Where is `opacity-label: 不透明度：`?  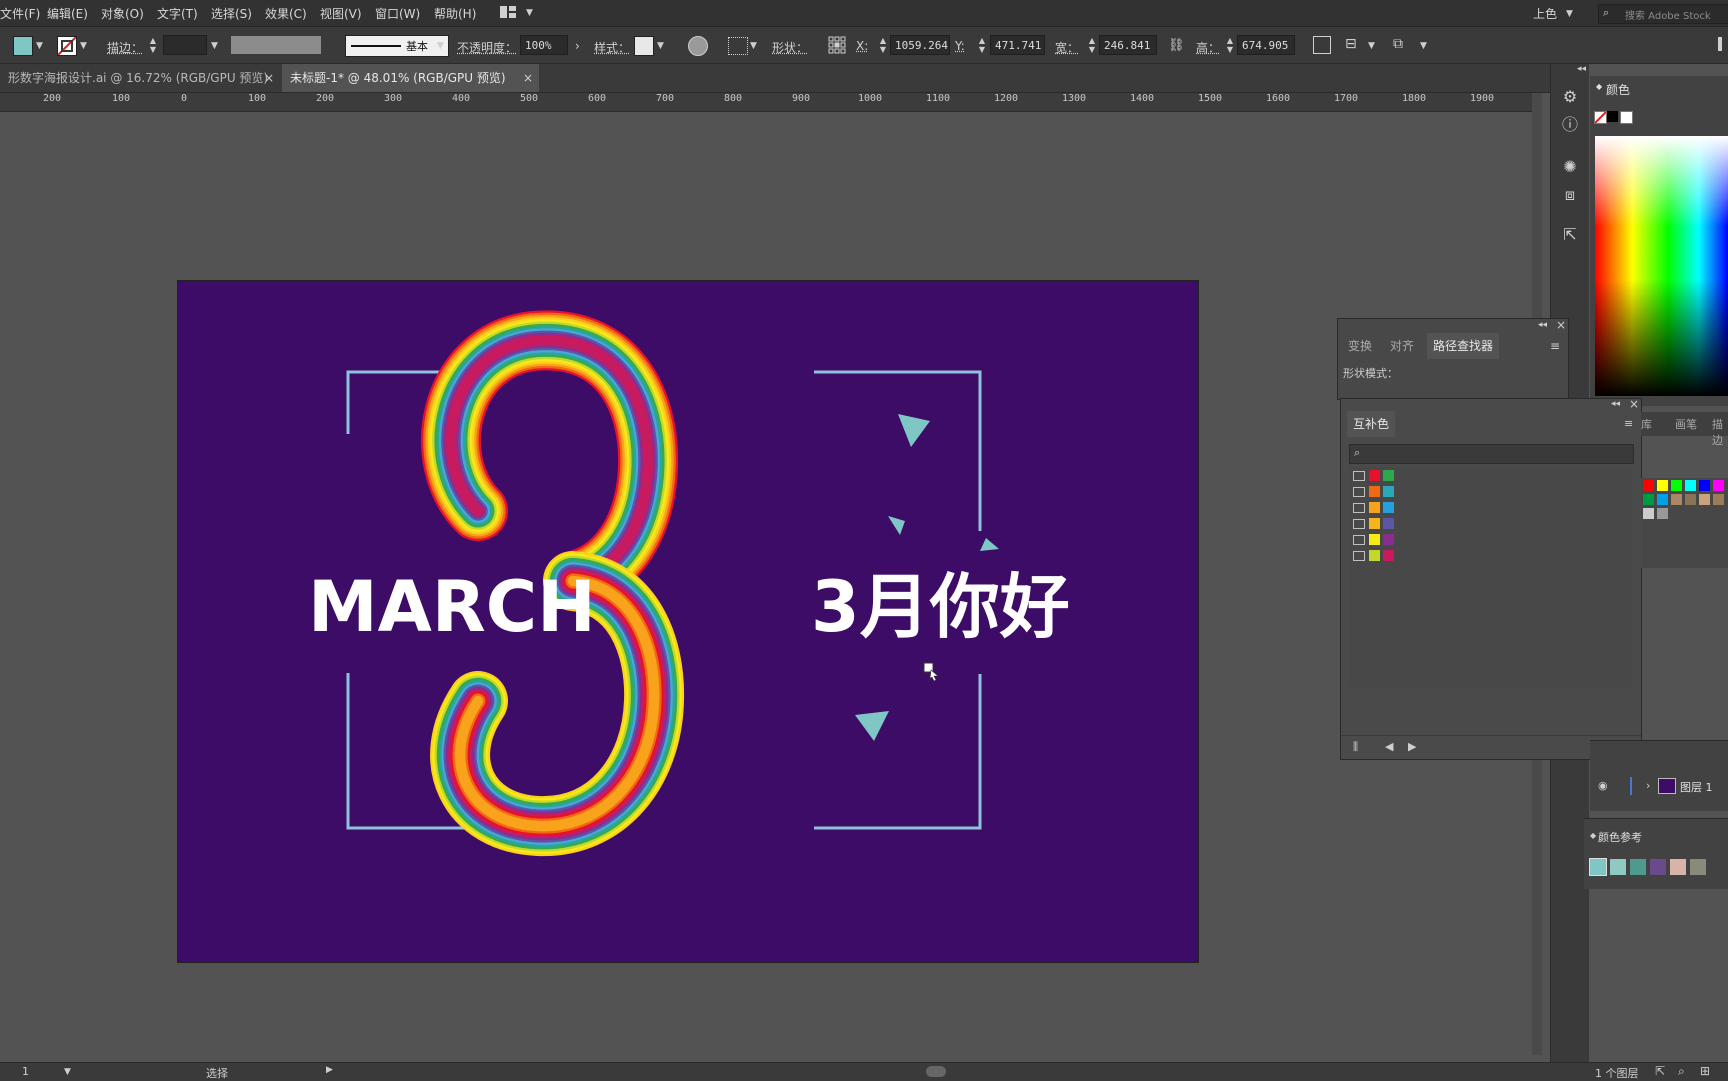
opacity-label: 不透明度： is located at coordinates (487, 47).